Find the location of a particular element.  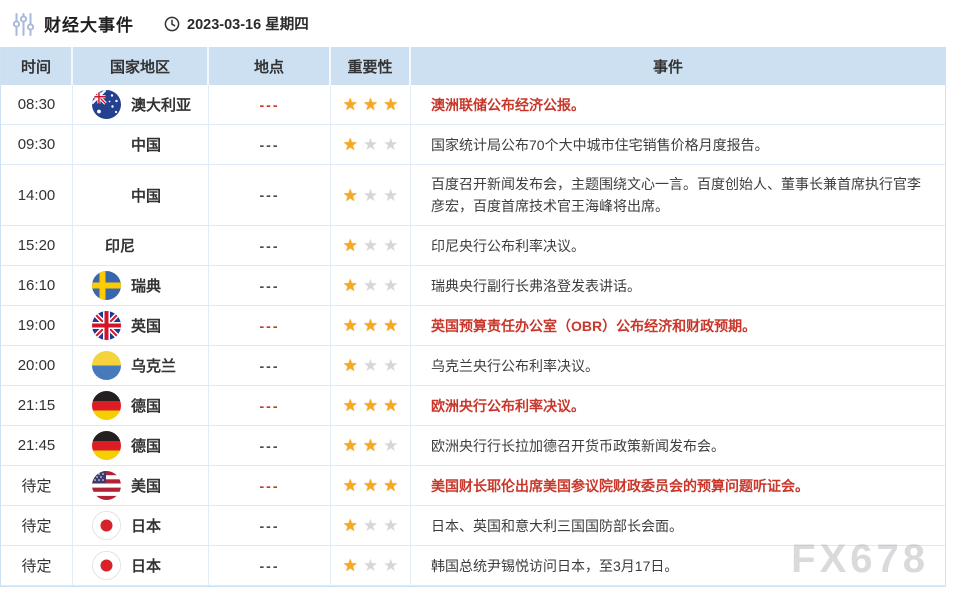

flag-usa-icon is located at coordinates (106, 485).